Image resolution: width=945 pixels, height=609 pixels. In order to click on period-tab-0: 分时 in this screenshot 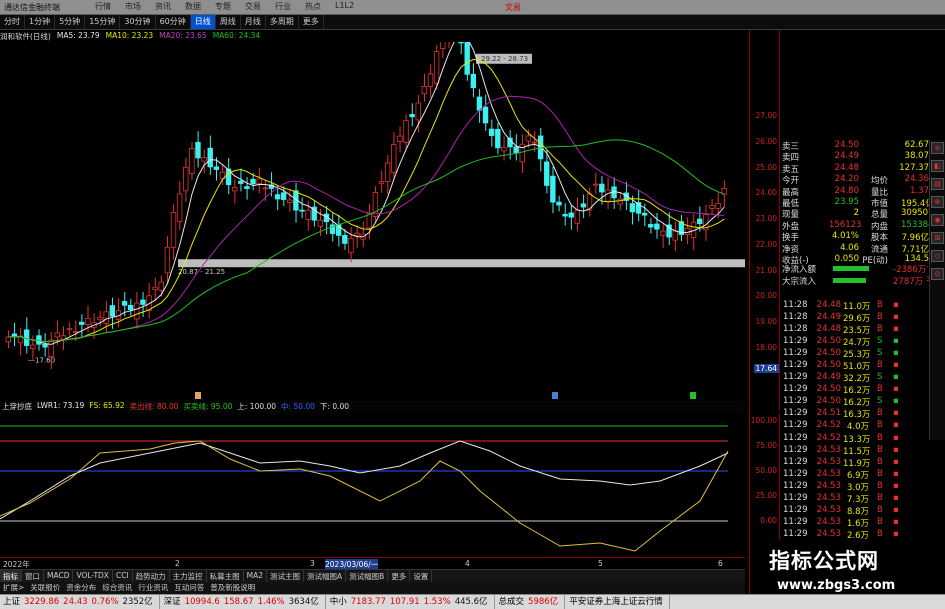, I will do `click(12, 22)`.